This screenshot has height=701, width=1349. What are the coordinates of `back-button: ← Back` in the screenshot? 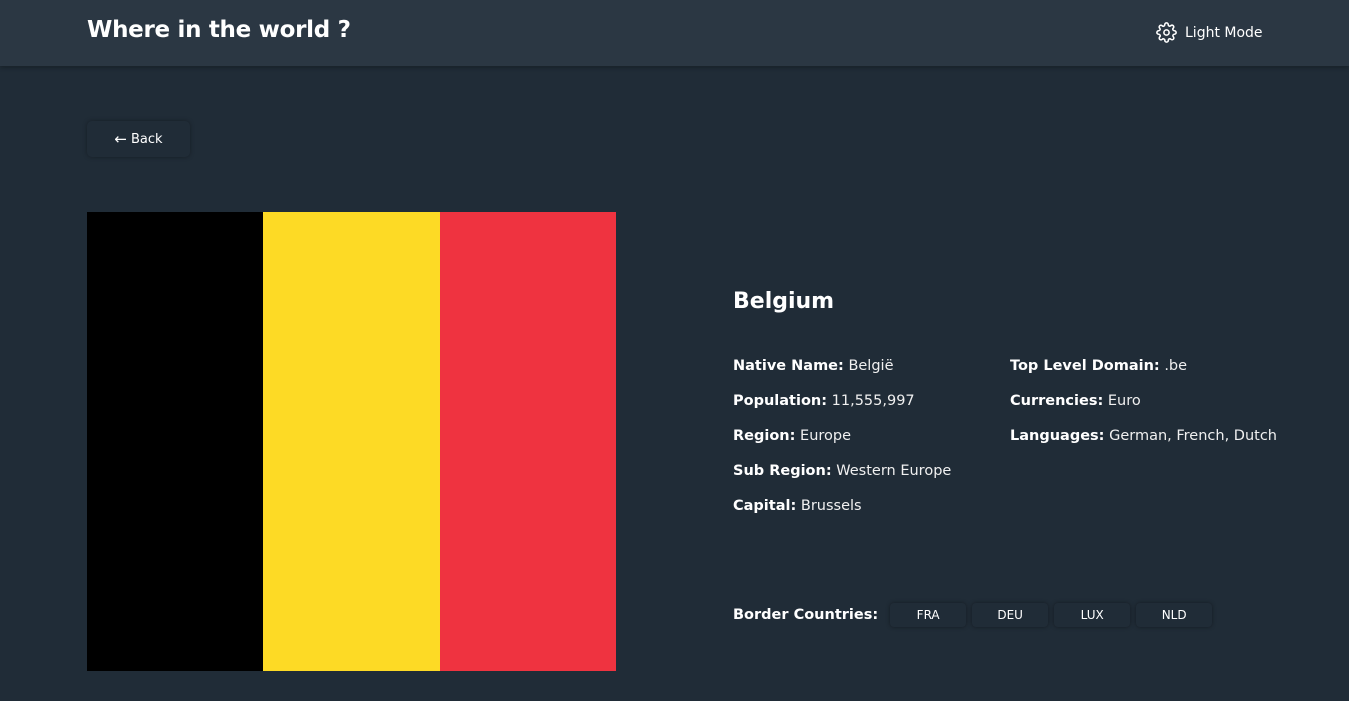 It's located at (138, 139).